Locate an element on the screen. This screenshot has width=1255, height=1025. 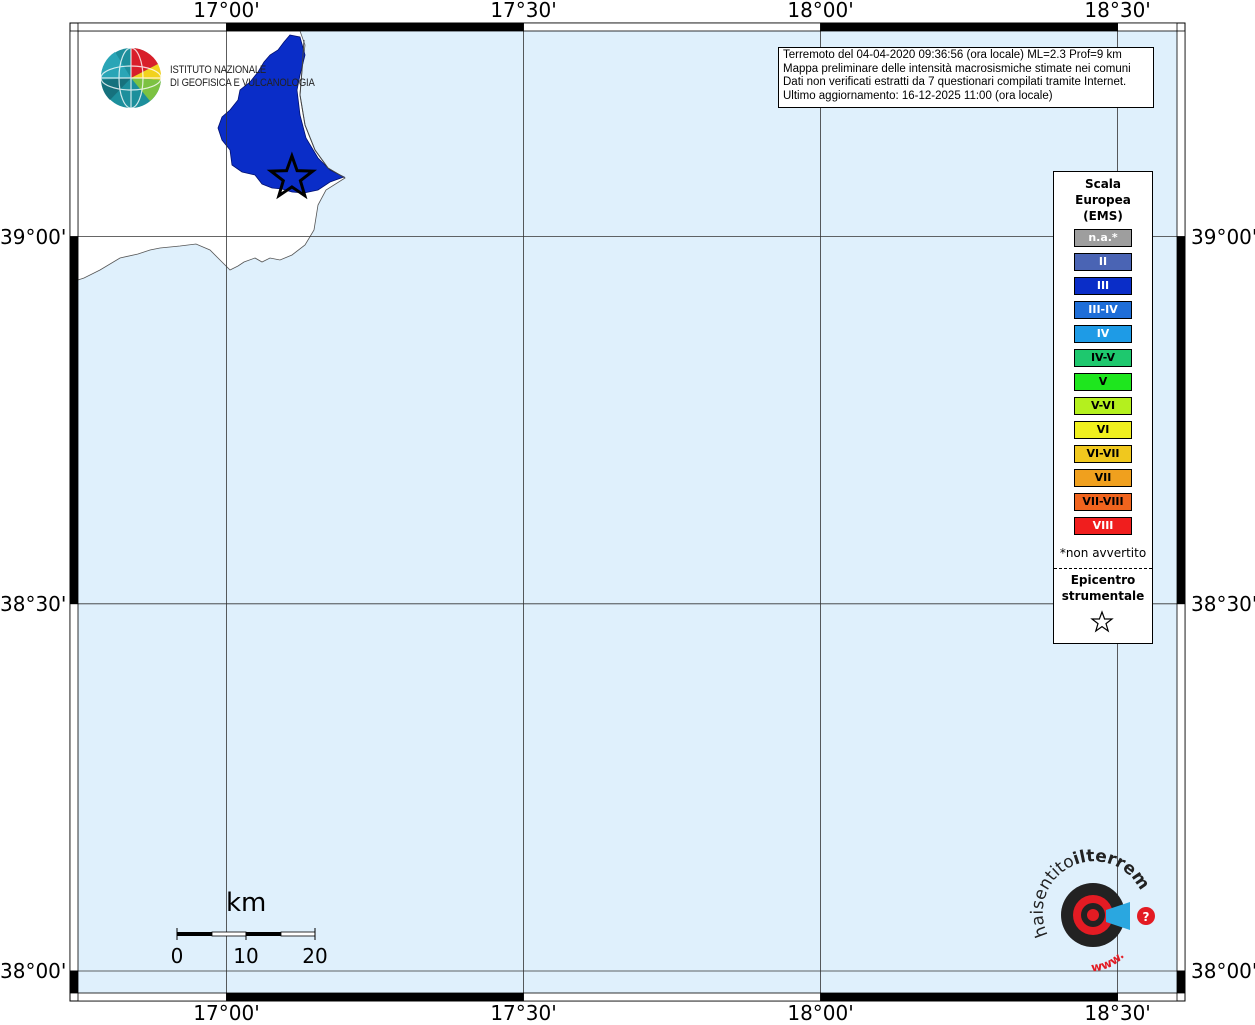
legend-title-line-2: Europea is located at coordinates (1103, 200).